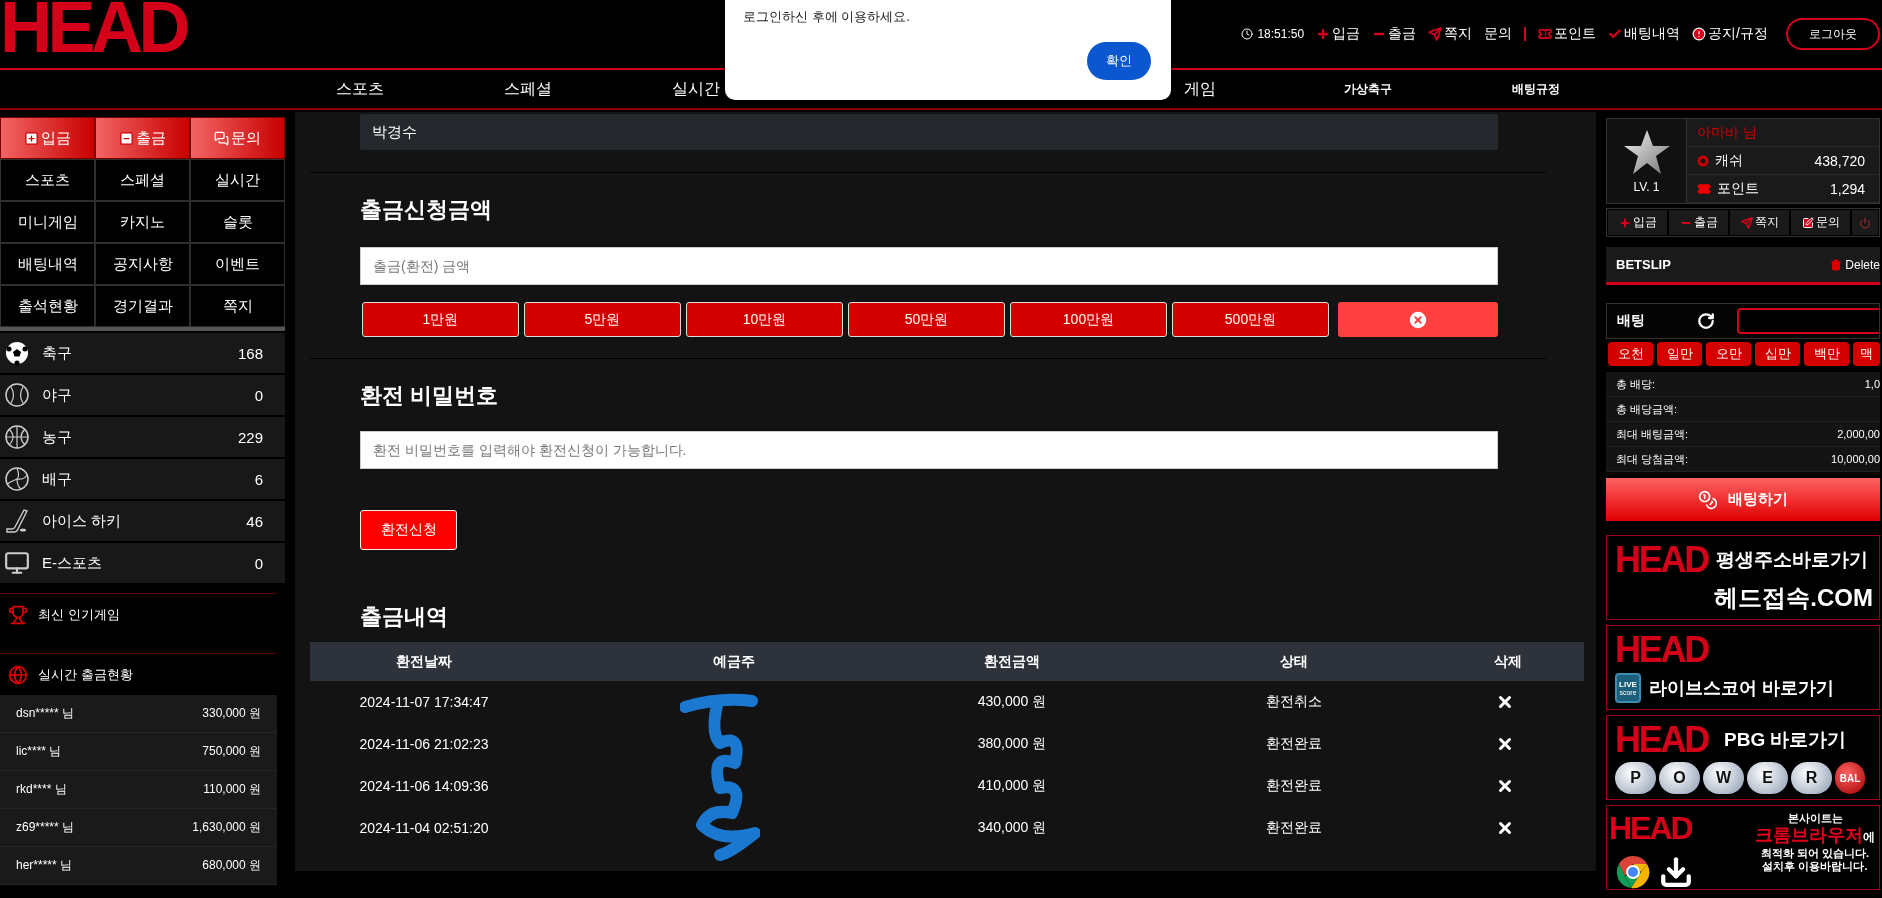 Image resolution: width=1882 pixels, height=898 pixels. What do you see at coordinates (1855, 264) in the screenshot?
I see `delete-all-link: Delete` at bounding box center [1855, 264].